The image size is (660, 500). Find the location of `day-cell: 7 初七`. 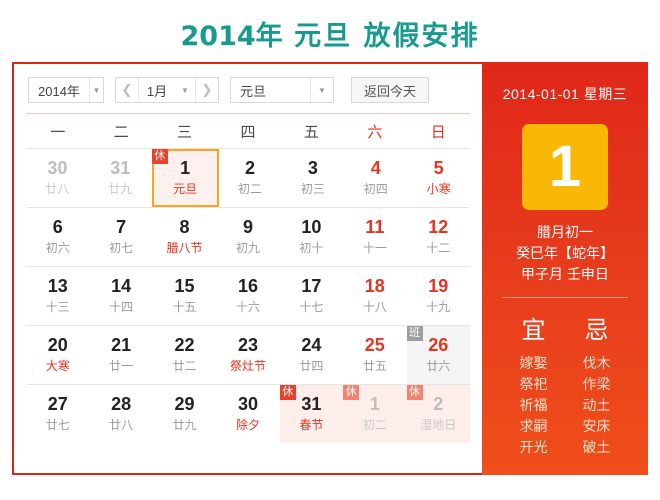

day-cell: 7 初七 is located at coordinates (120, 237).